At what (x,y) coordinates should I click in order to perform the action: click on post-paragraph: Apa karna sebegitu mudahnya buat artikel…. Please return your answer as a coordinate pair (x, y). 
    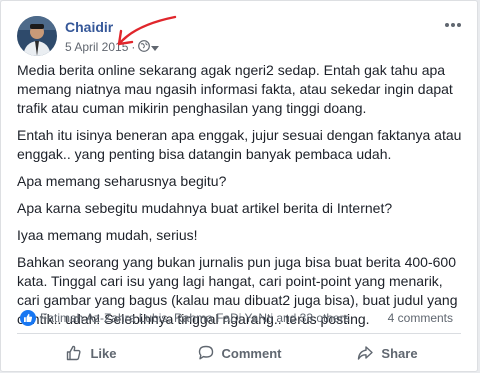
    Looking at the image, I should click on (205, 208).